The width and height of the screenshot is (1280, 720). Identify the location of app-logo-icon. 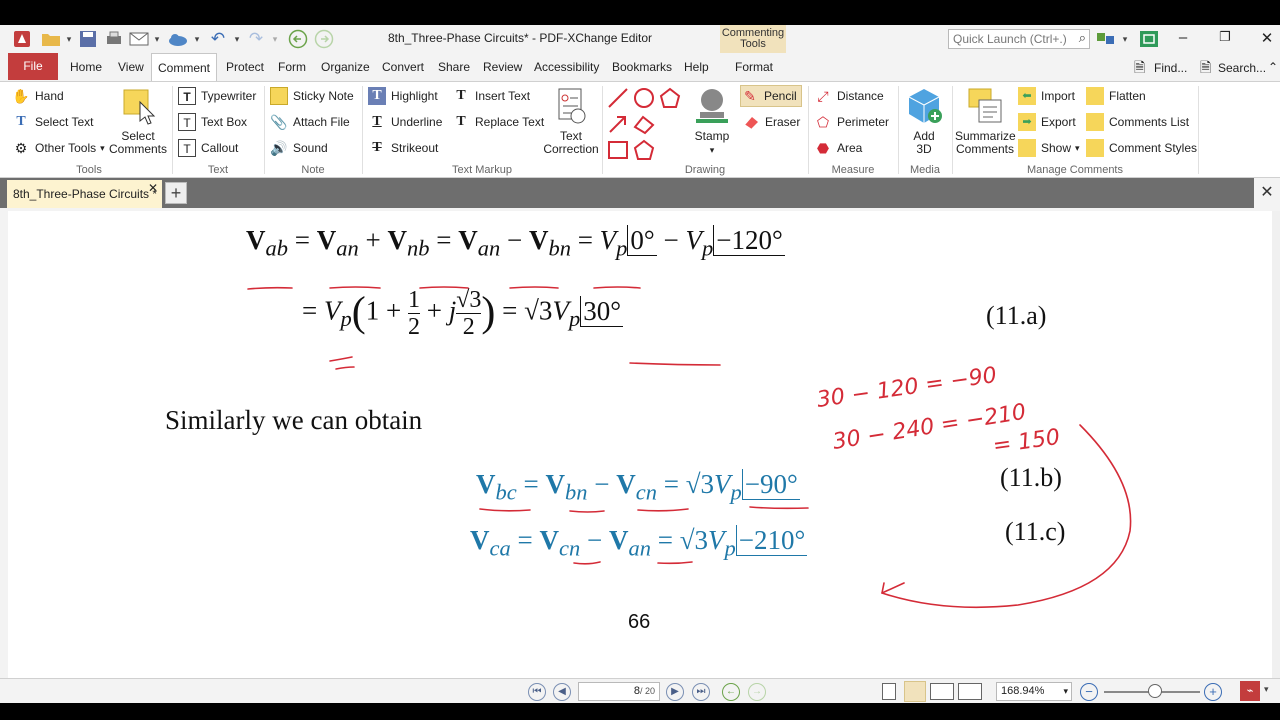
(22, 39).